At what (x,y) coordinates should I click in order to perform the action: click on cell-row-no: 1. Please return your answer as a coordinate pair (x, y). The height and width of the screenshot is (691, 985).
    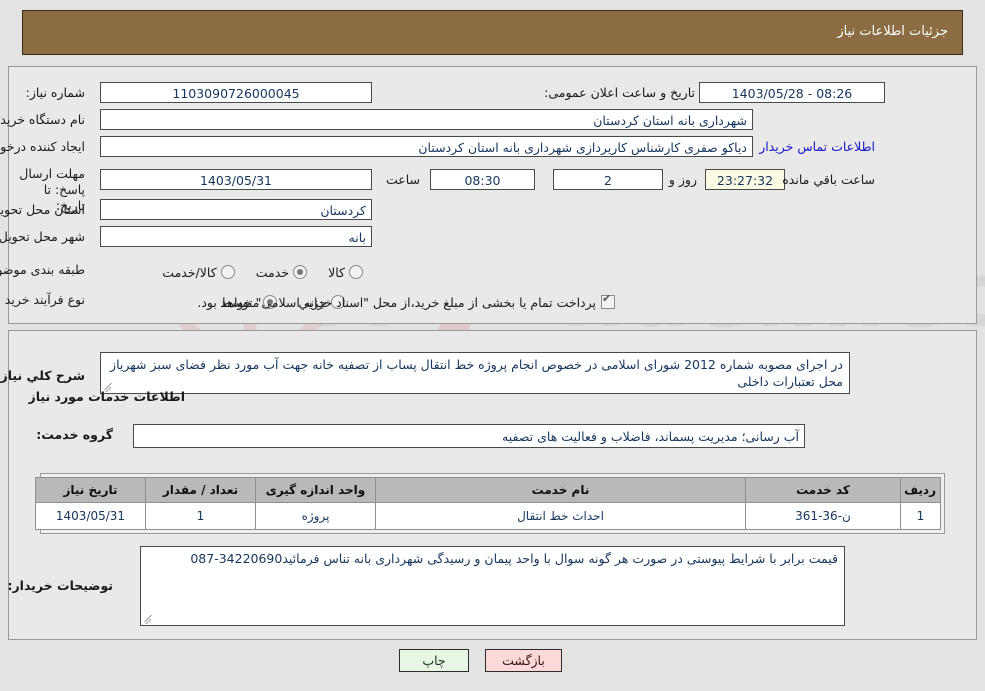
    Looking at the image, I should click on (920, 516).